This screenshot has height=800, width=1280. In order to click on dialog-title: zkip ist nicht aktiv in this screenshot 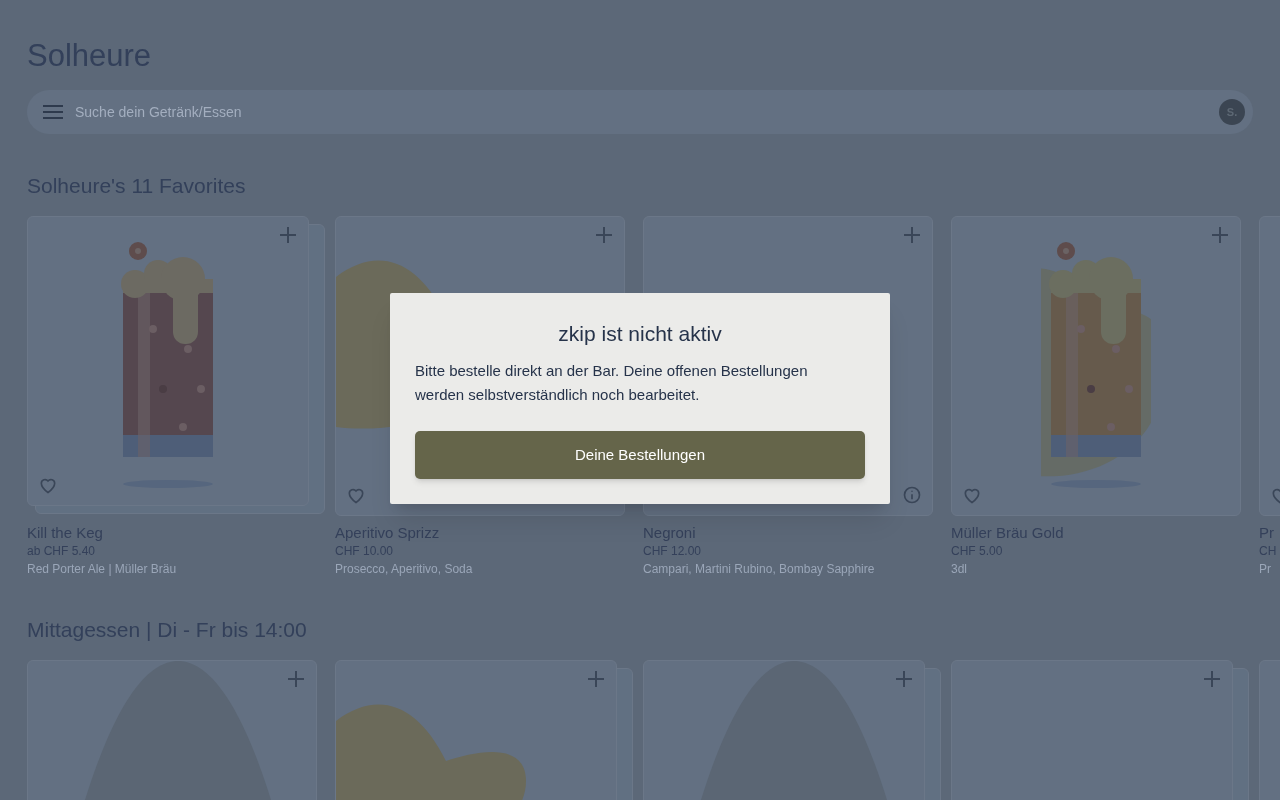, I will do `click(640, 334)`.